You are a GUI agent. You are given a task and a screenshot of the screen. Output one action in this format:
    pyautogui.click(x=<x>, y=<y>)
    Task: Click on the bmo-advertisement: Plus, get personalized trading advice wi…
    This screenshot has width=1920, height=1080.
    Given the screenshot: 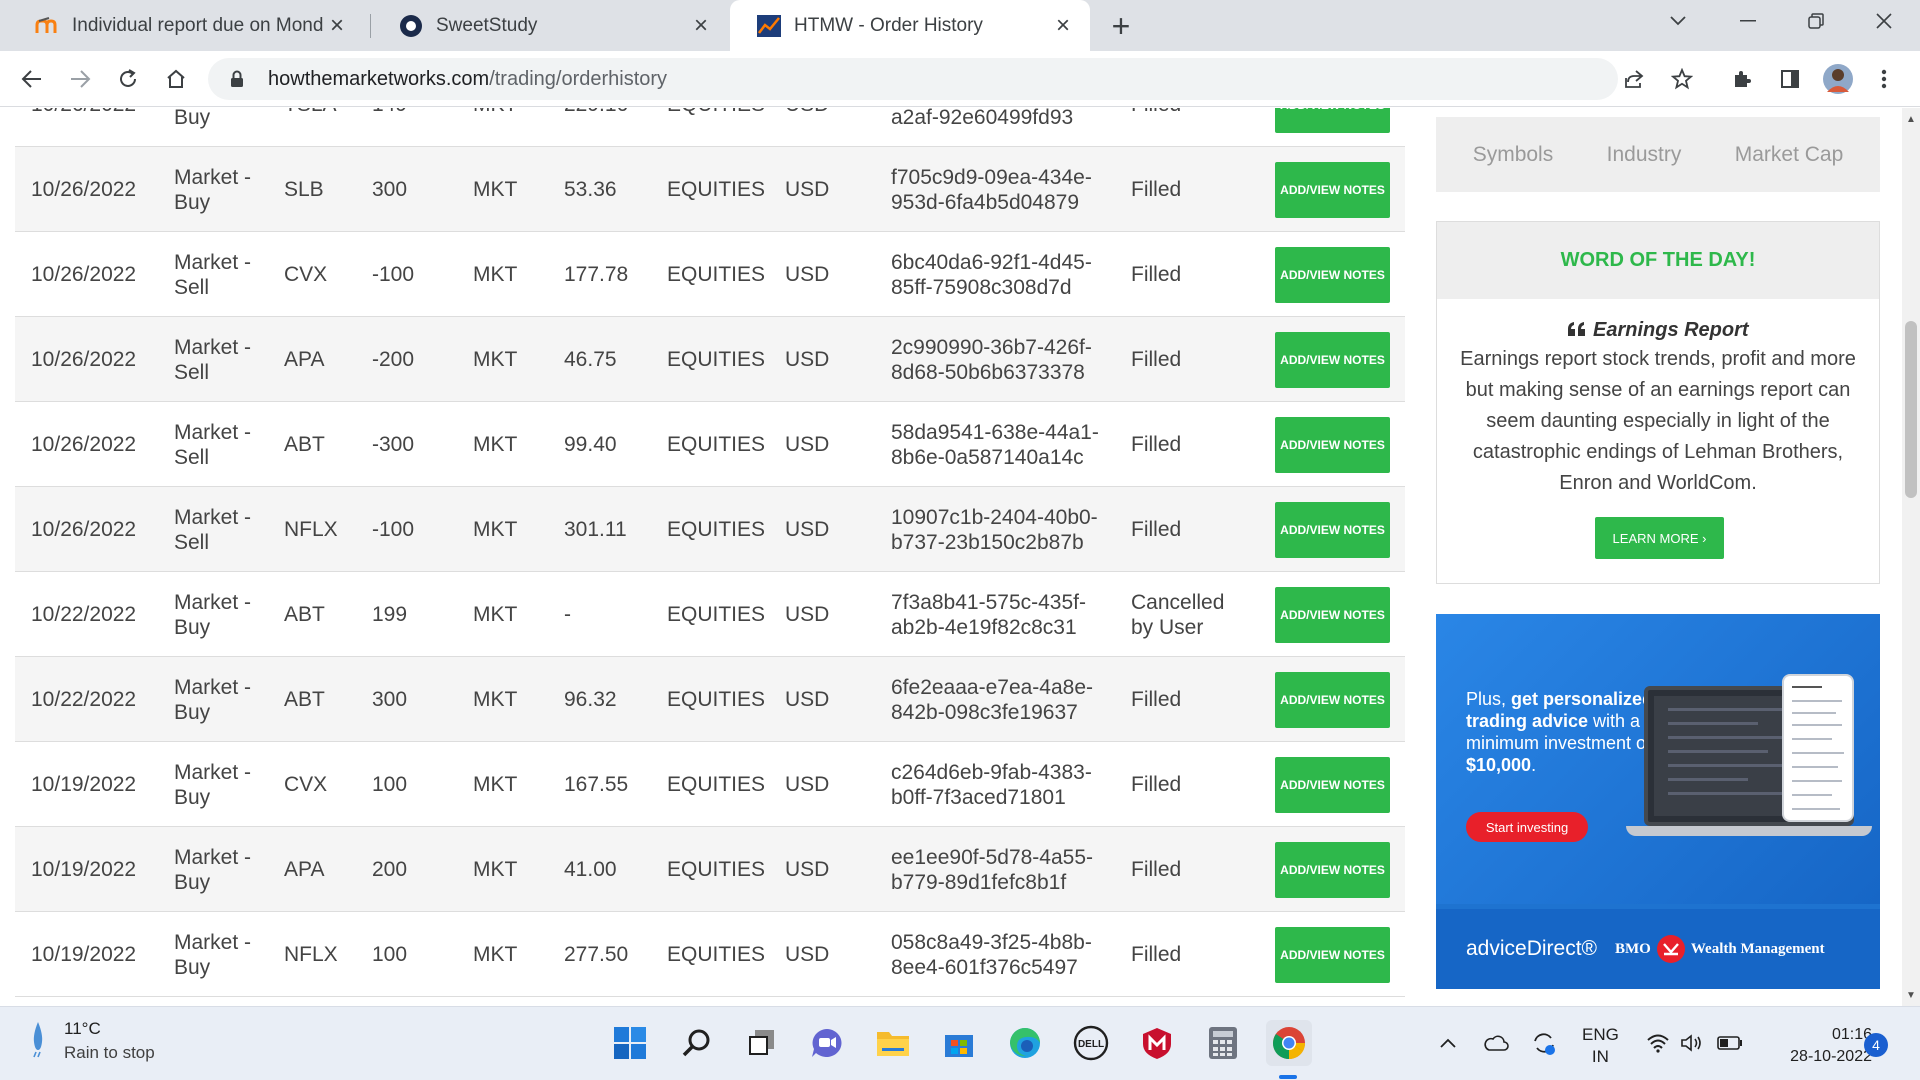 What is the action you would take?
    pyautogui.click(x=1658, y=801)
    